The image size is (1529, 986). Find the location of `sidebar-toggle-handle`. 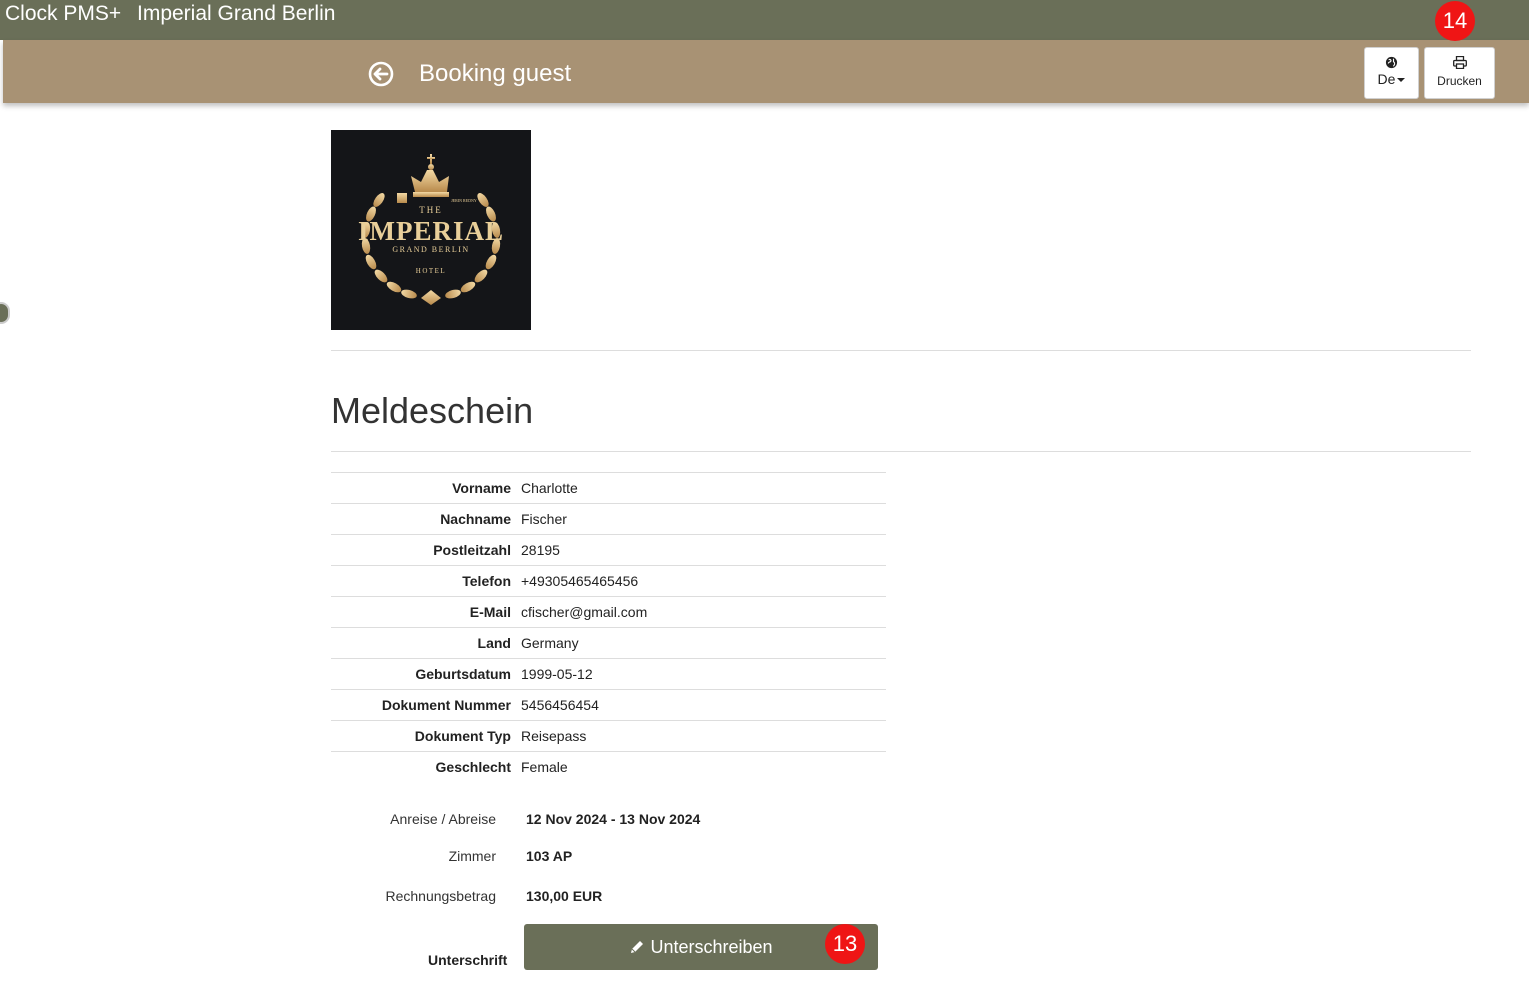

sidebar-toggle-handle is located at coordinates (5, 313).